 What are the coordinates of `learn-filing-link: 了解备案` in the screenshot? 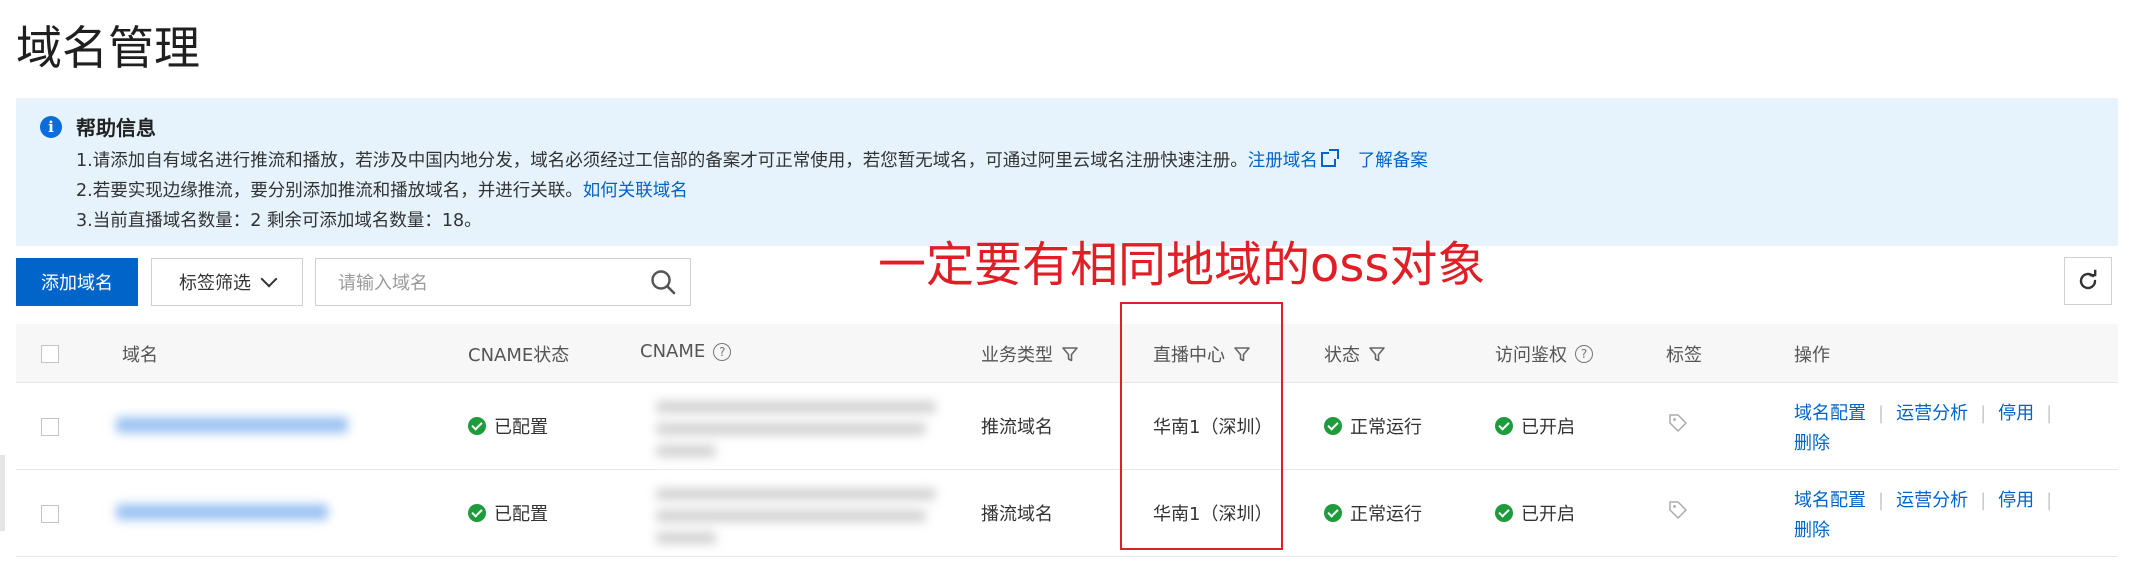 It's located at (1393, 161).